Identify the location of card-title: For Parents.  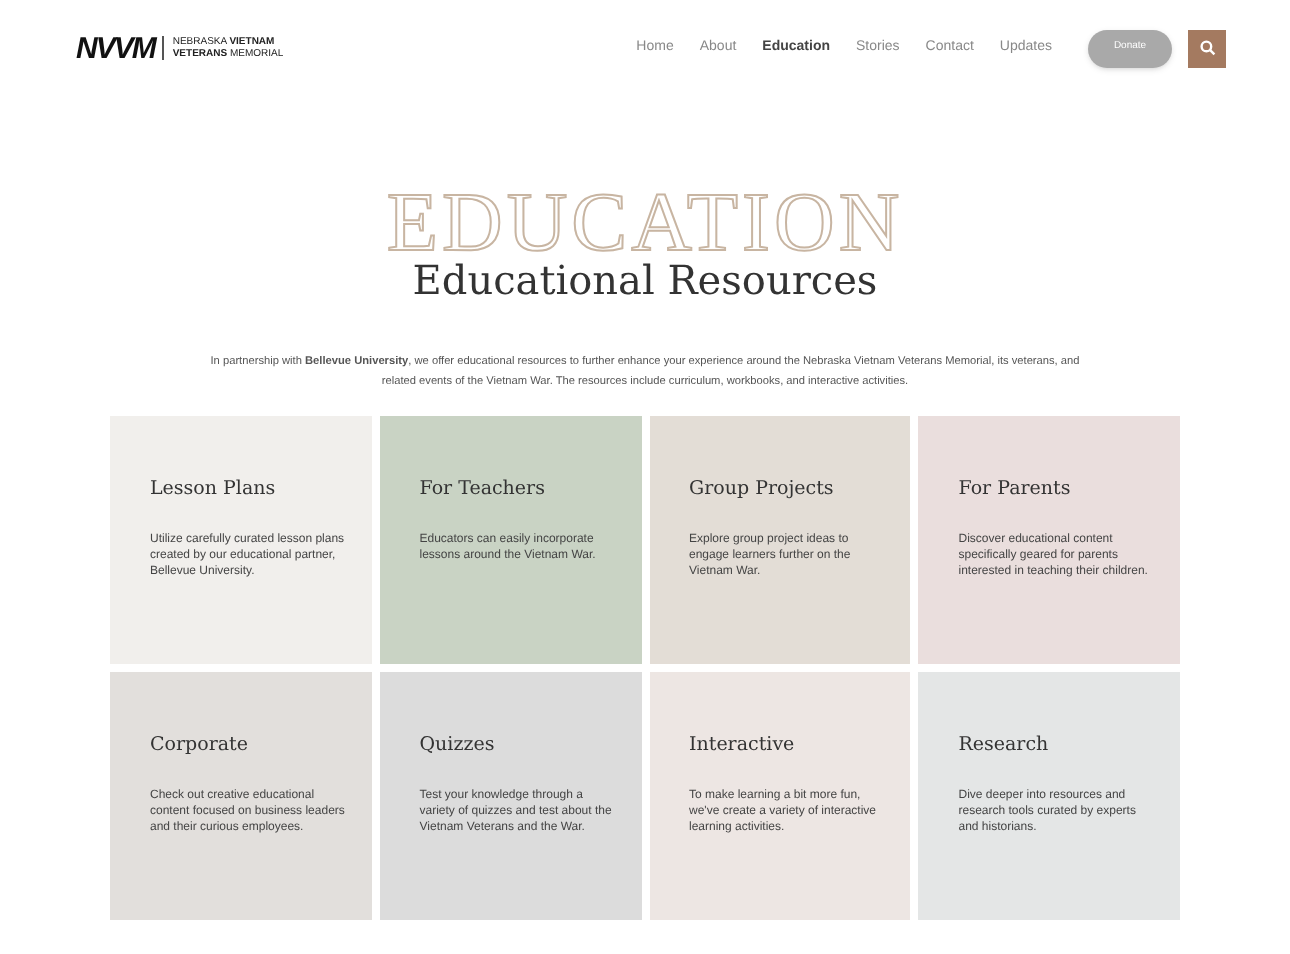
(1015, 490).